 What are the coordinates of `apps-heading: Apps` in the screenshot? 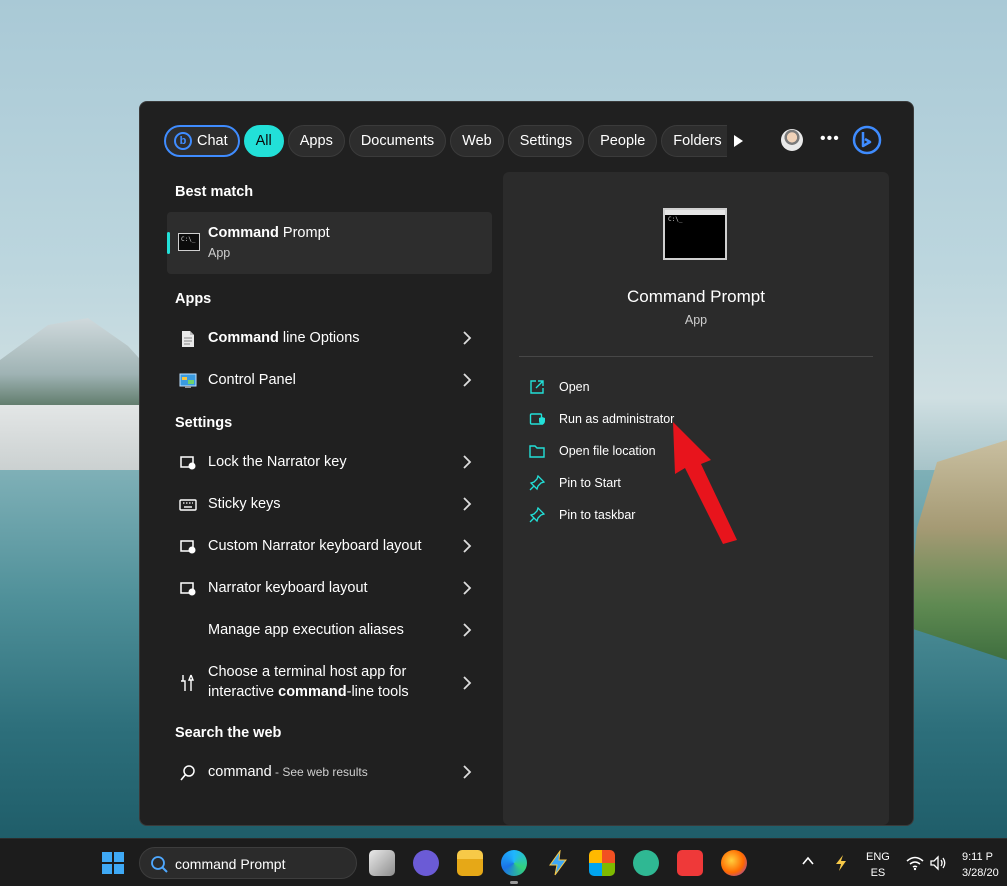 It's located at (193, 299).